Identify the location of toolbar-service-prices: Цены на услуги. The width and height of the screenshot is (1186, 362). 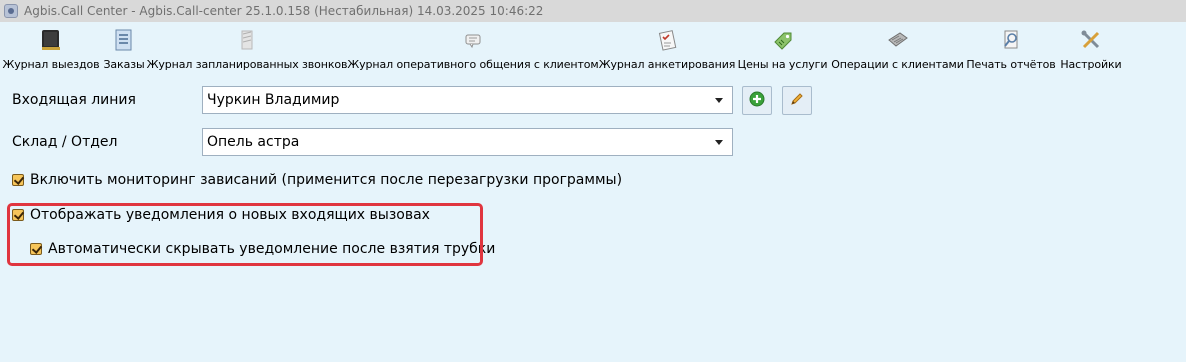
(782, 51).